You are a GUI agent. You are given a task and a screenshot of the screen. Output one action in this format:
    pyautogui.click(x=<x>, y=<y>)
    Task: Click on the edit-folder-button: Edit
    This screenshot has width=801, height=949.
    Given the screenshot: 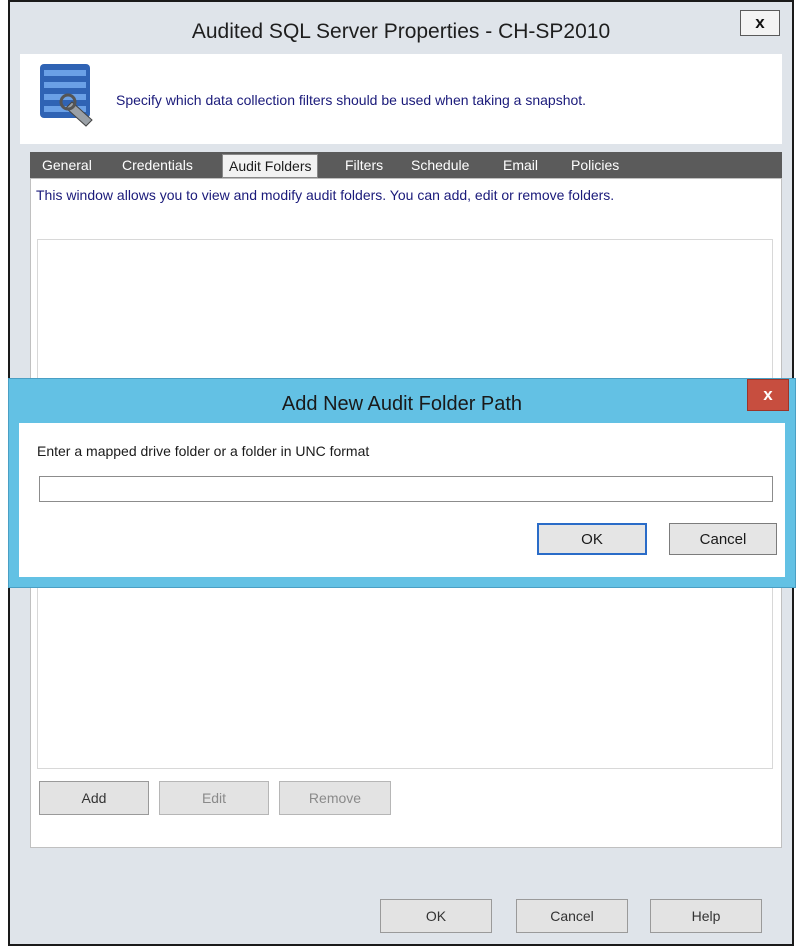 What is the action you would take?
    pyautogui.click(x=214, y=798)
    